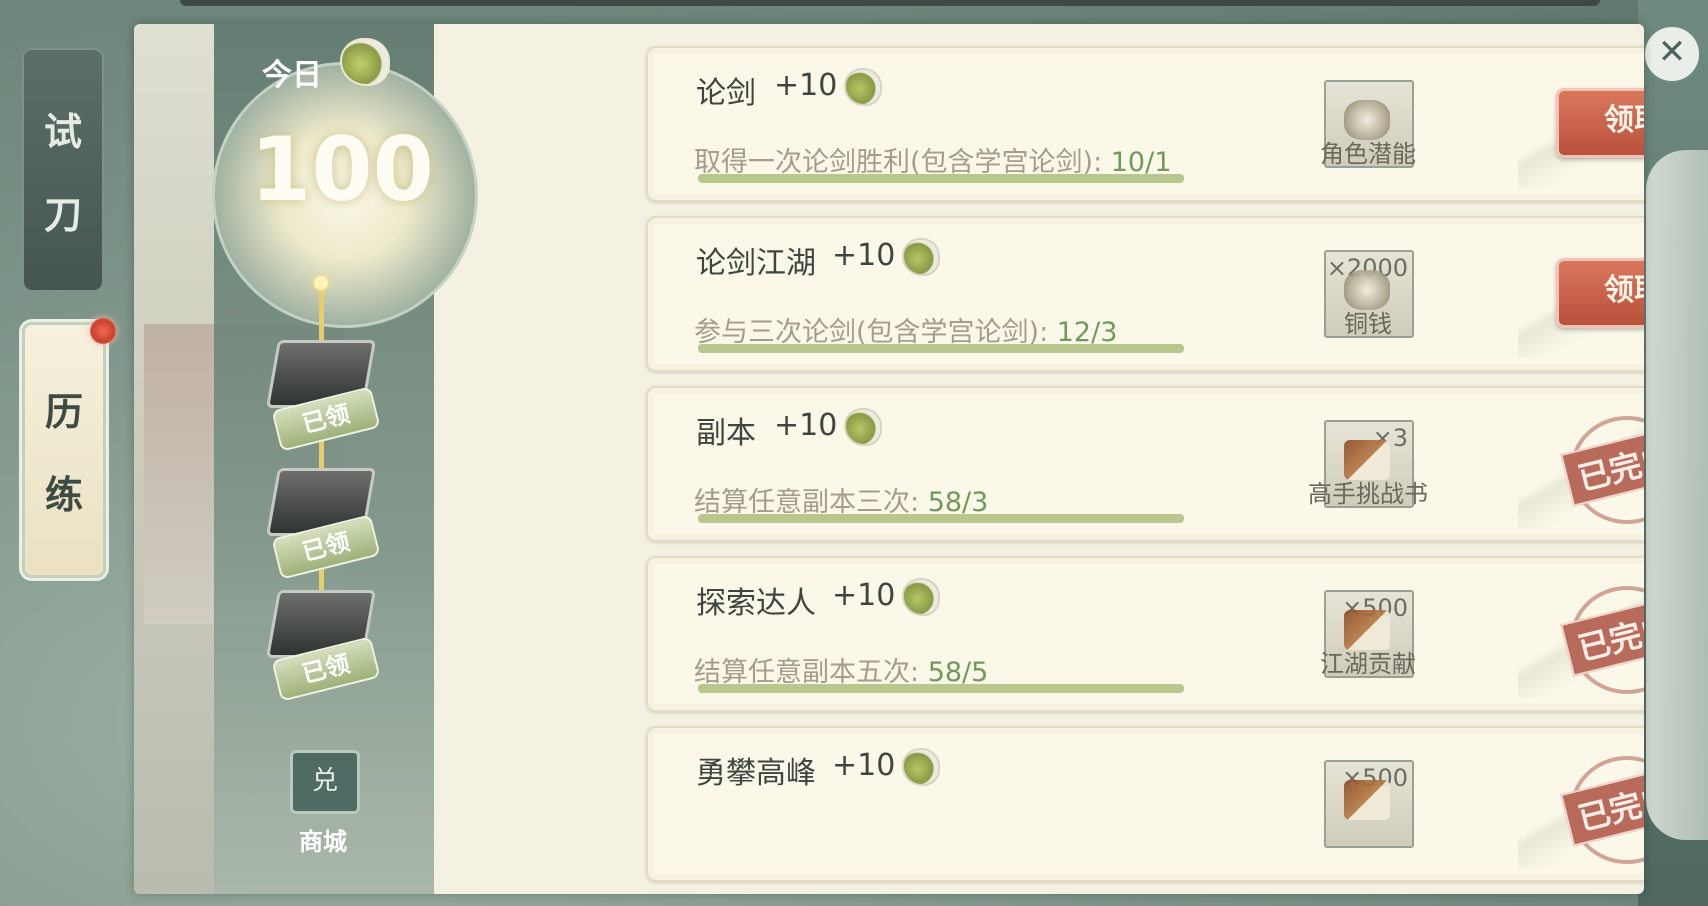 The height and width of the screenshot is (906, 1708). I want to click on progress-node, so click(321, 283).